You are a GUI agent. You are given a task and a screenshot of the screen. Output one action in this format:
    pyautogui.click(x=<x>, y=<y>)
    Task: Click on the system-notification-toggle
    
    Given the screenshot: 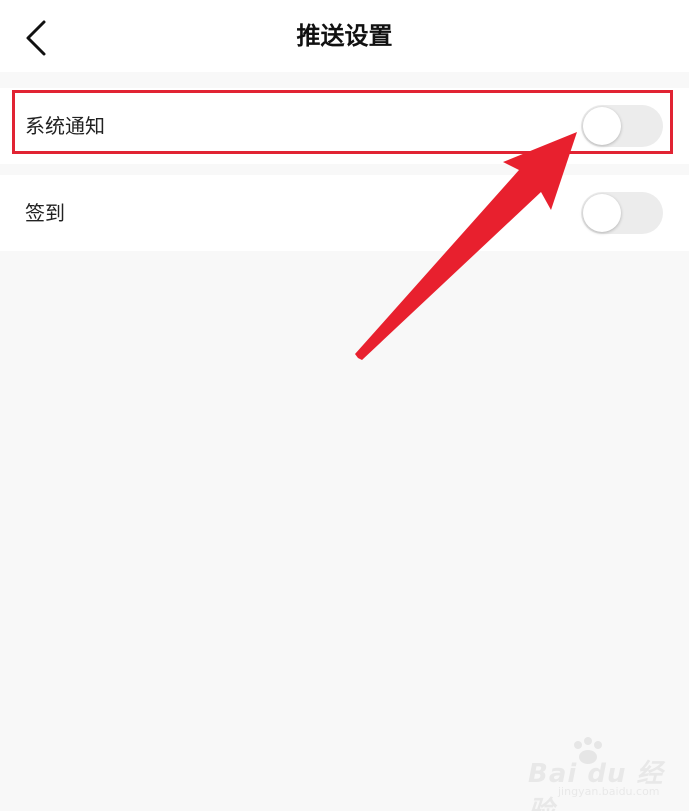 What is the action you would take?
    pyautogui.click(x=622, y=126)
    